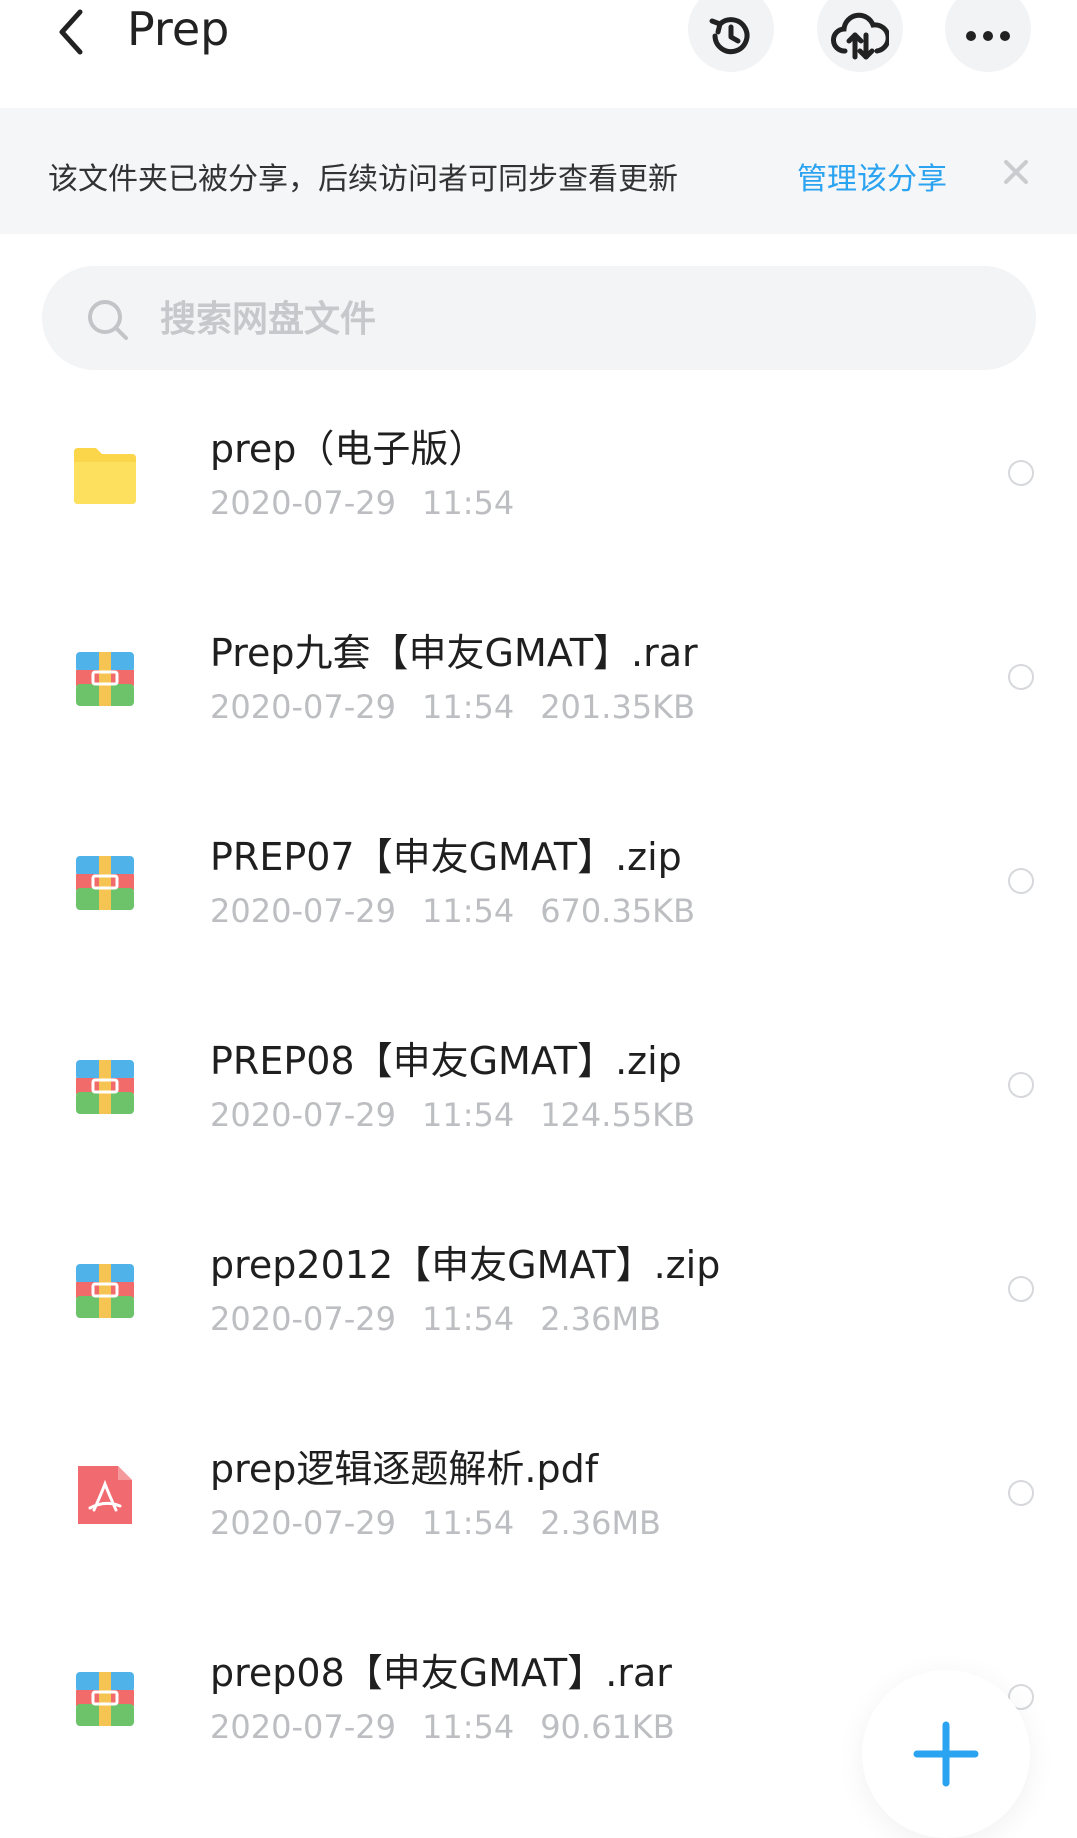 The height and width of the screenshot is (1838, 1077). I want to click on history-icon, so click(729, 36).